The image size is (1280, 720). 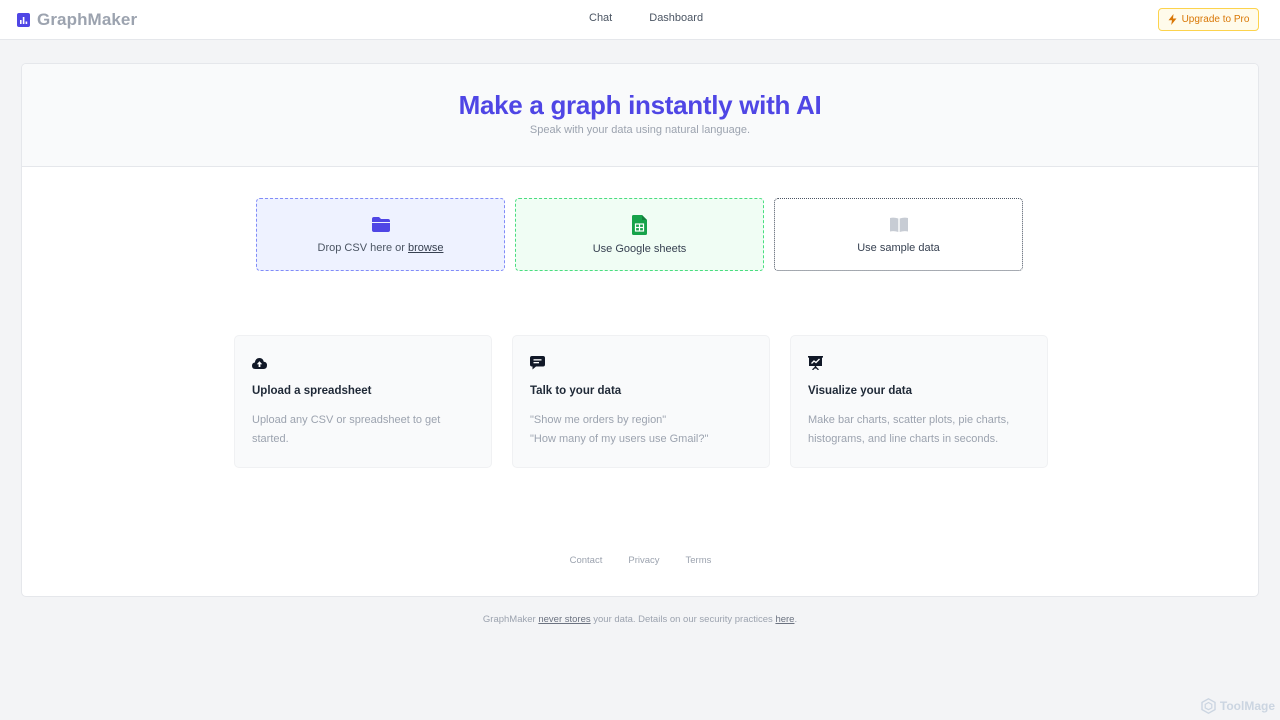 I want to click on folder-icon, so click(x=380, y=224).